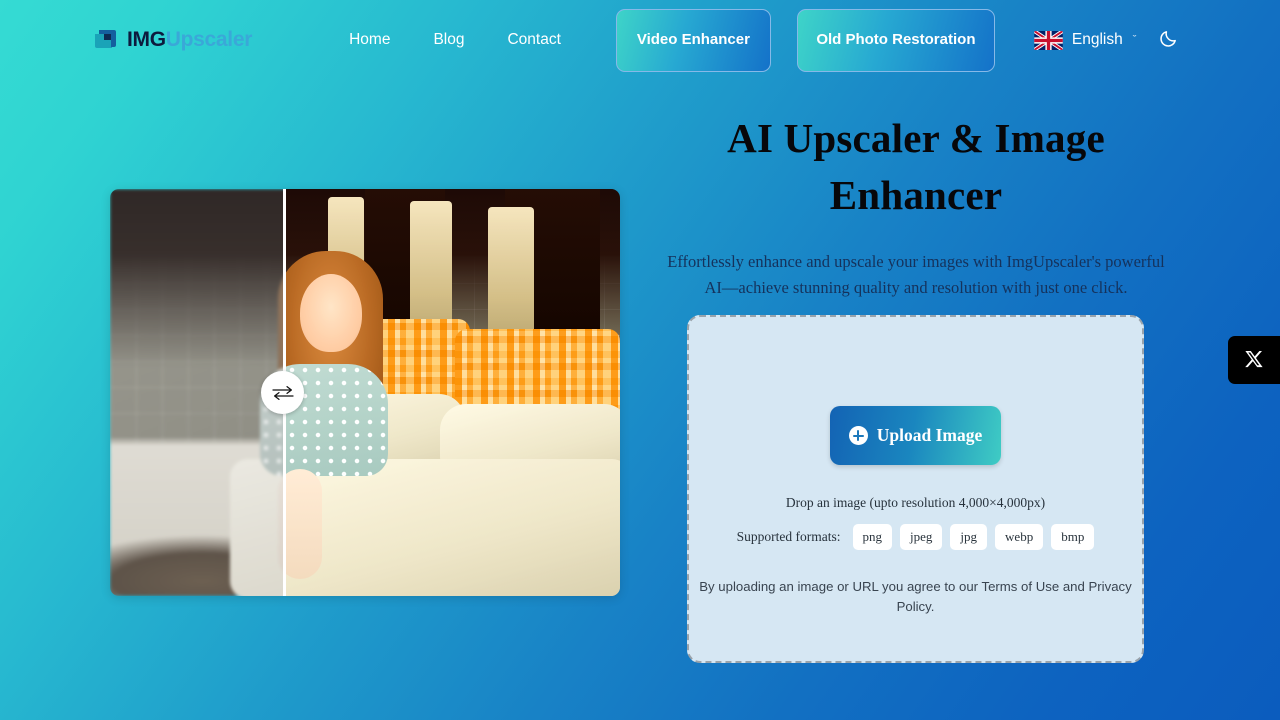  Describe the element at coordinates (105, 40) in the screenshot. I see `image-logo-icon` at that location.